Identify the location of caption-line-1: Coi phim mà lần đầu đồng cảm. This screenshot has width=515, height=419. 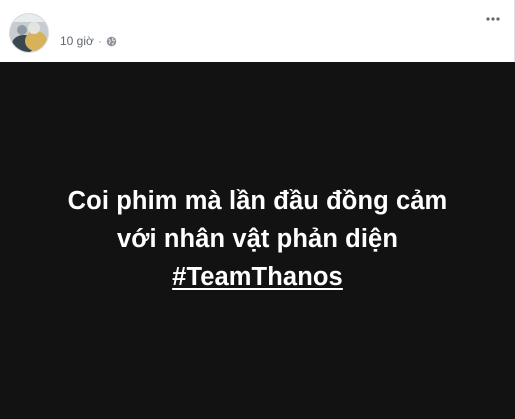
(257, 201).